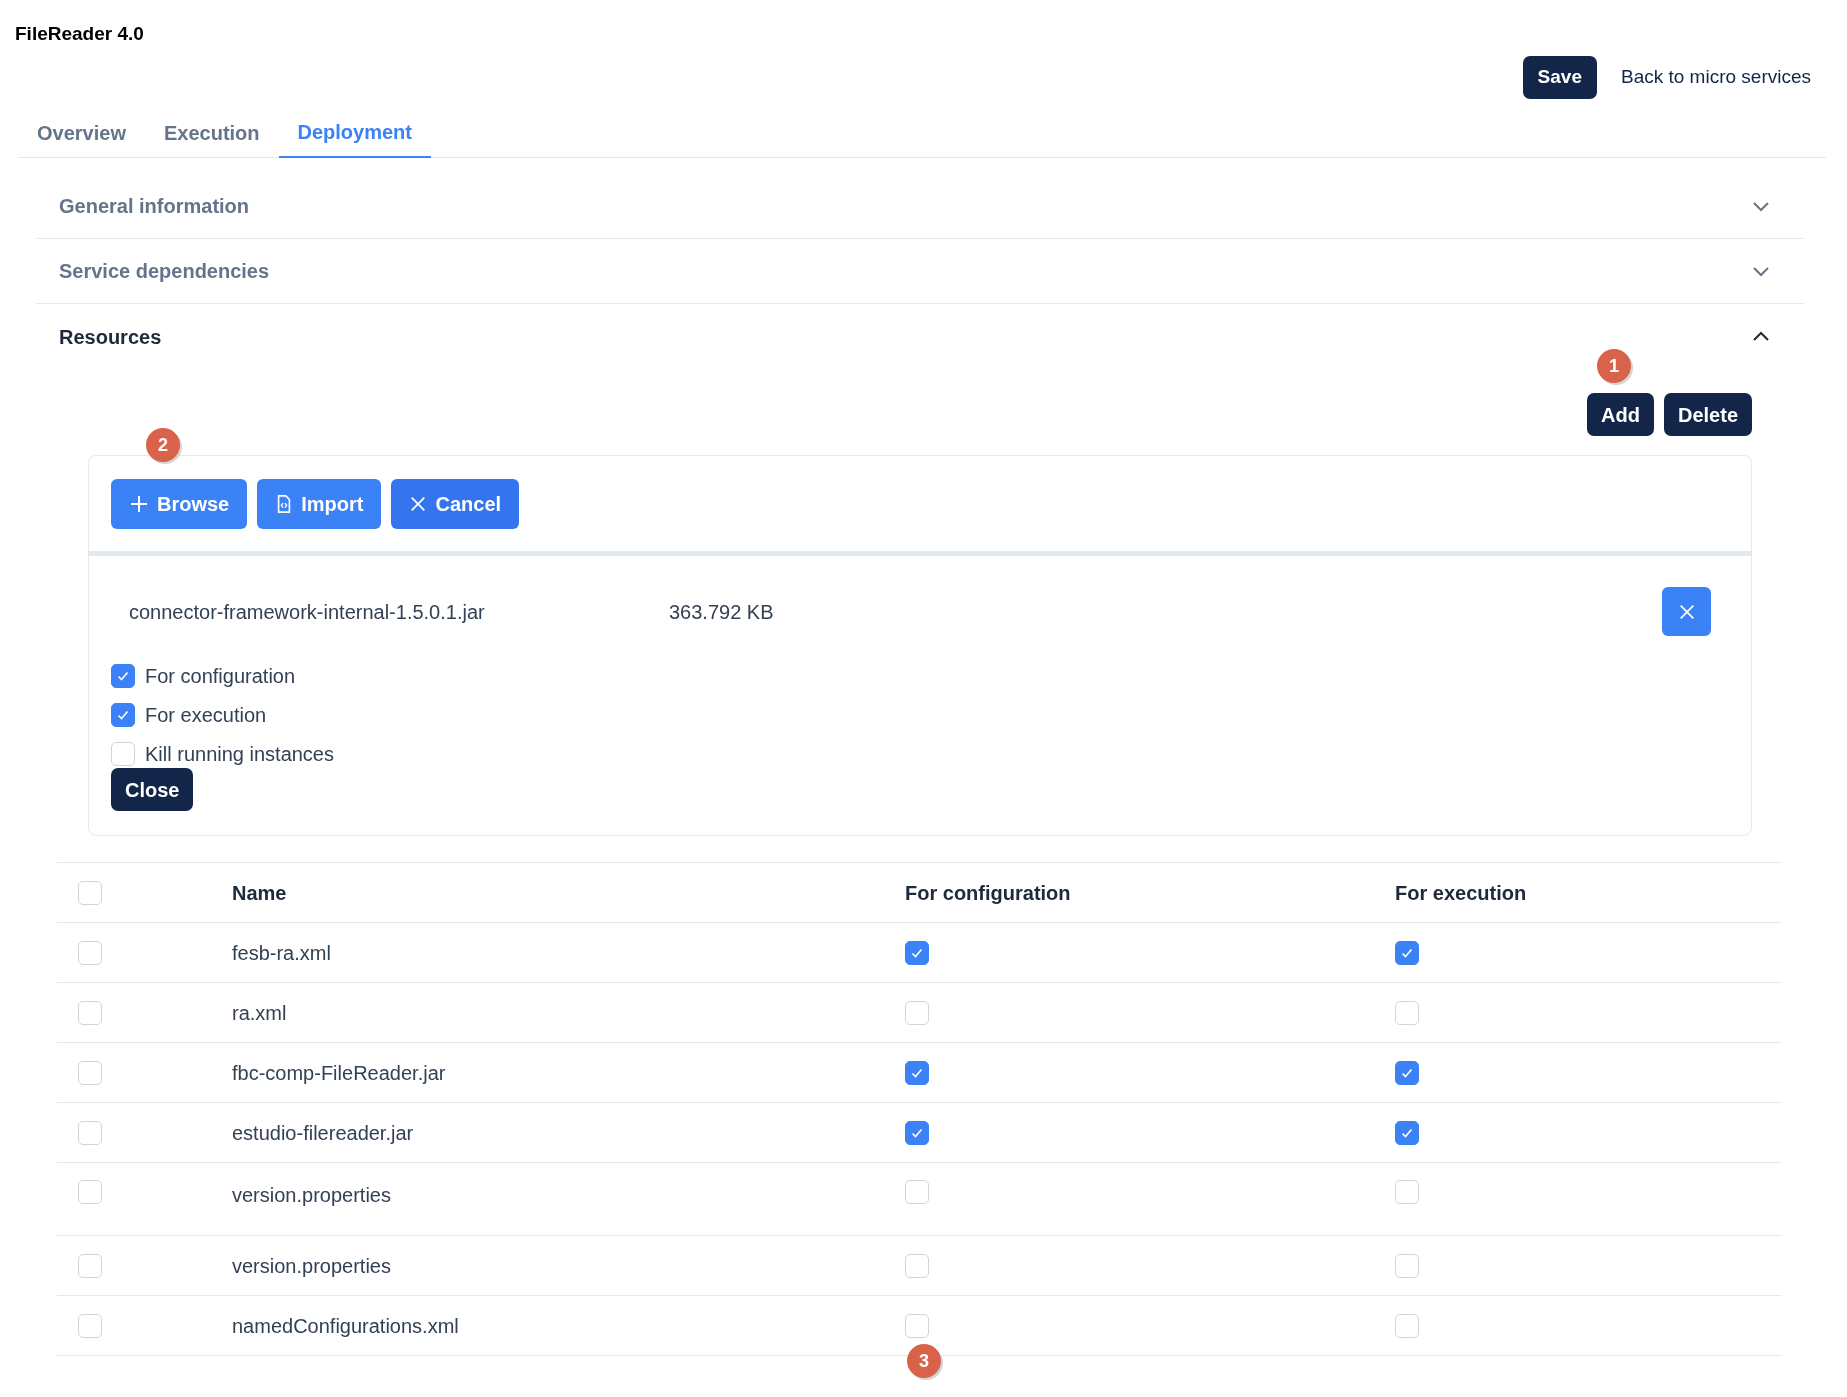  Describe the element at coordinates (339, 1072) in the screenshot. I see `file-name-cell: fbc-comp-FileReader.jar` at that location.